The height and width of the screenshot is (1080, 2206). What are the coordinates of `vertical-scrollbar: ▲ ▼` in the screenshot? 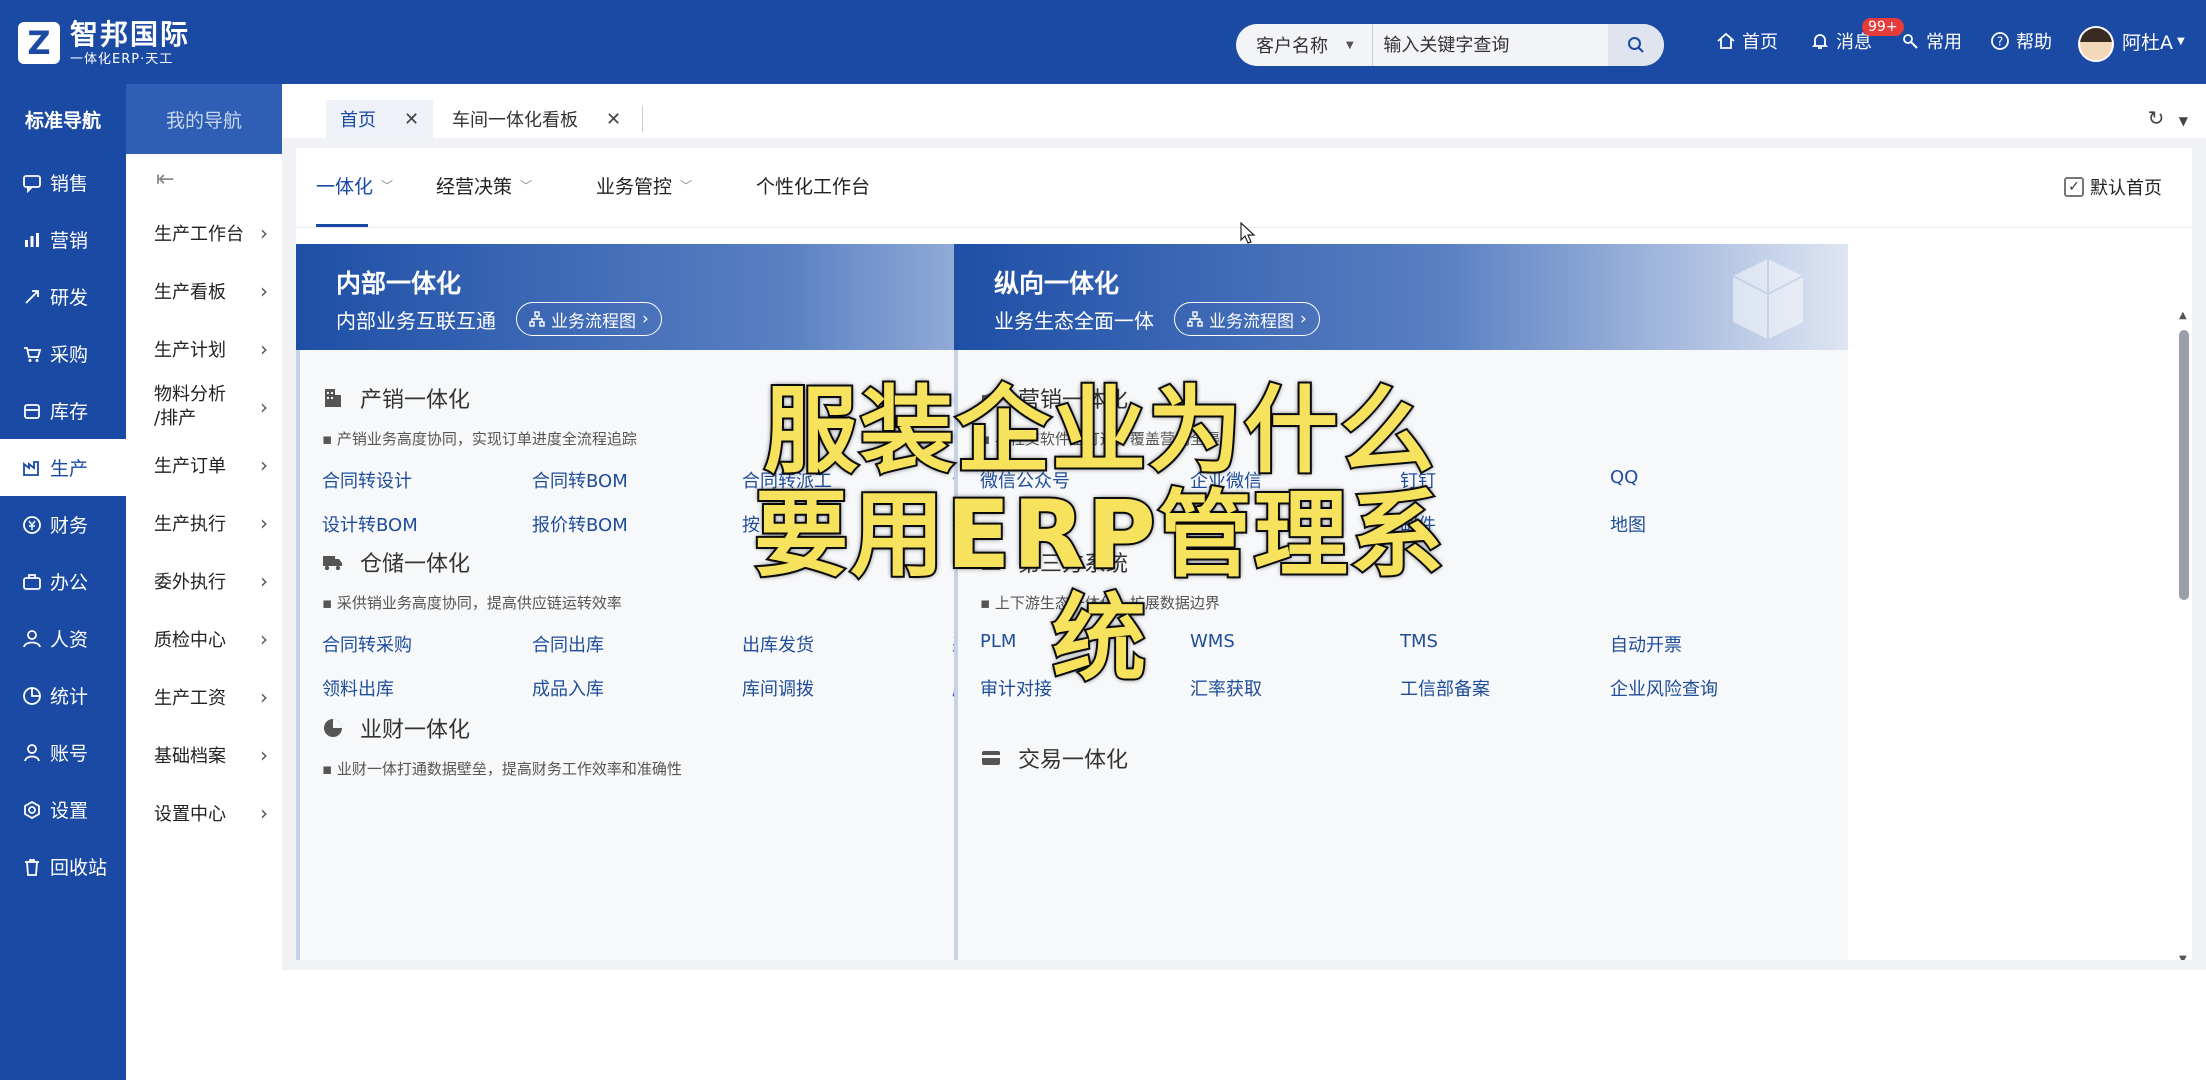 It's located at (2184, 635).